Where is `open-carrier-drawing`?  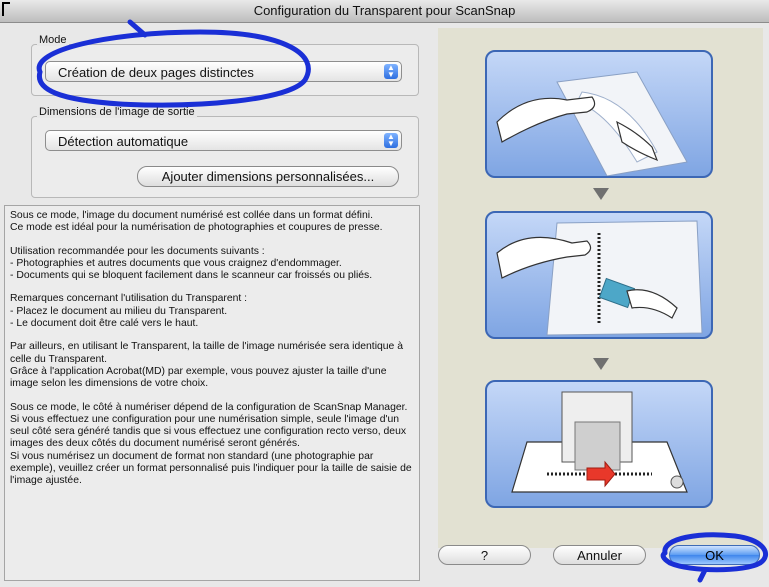 open-carrier-drawing is located at coordinates (592, 123).